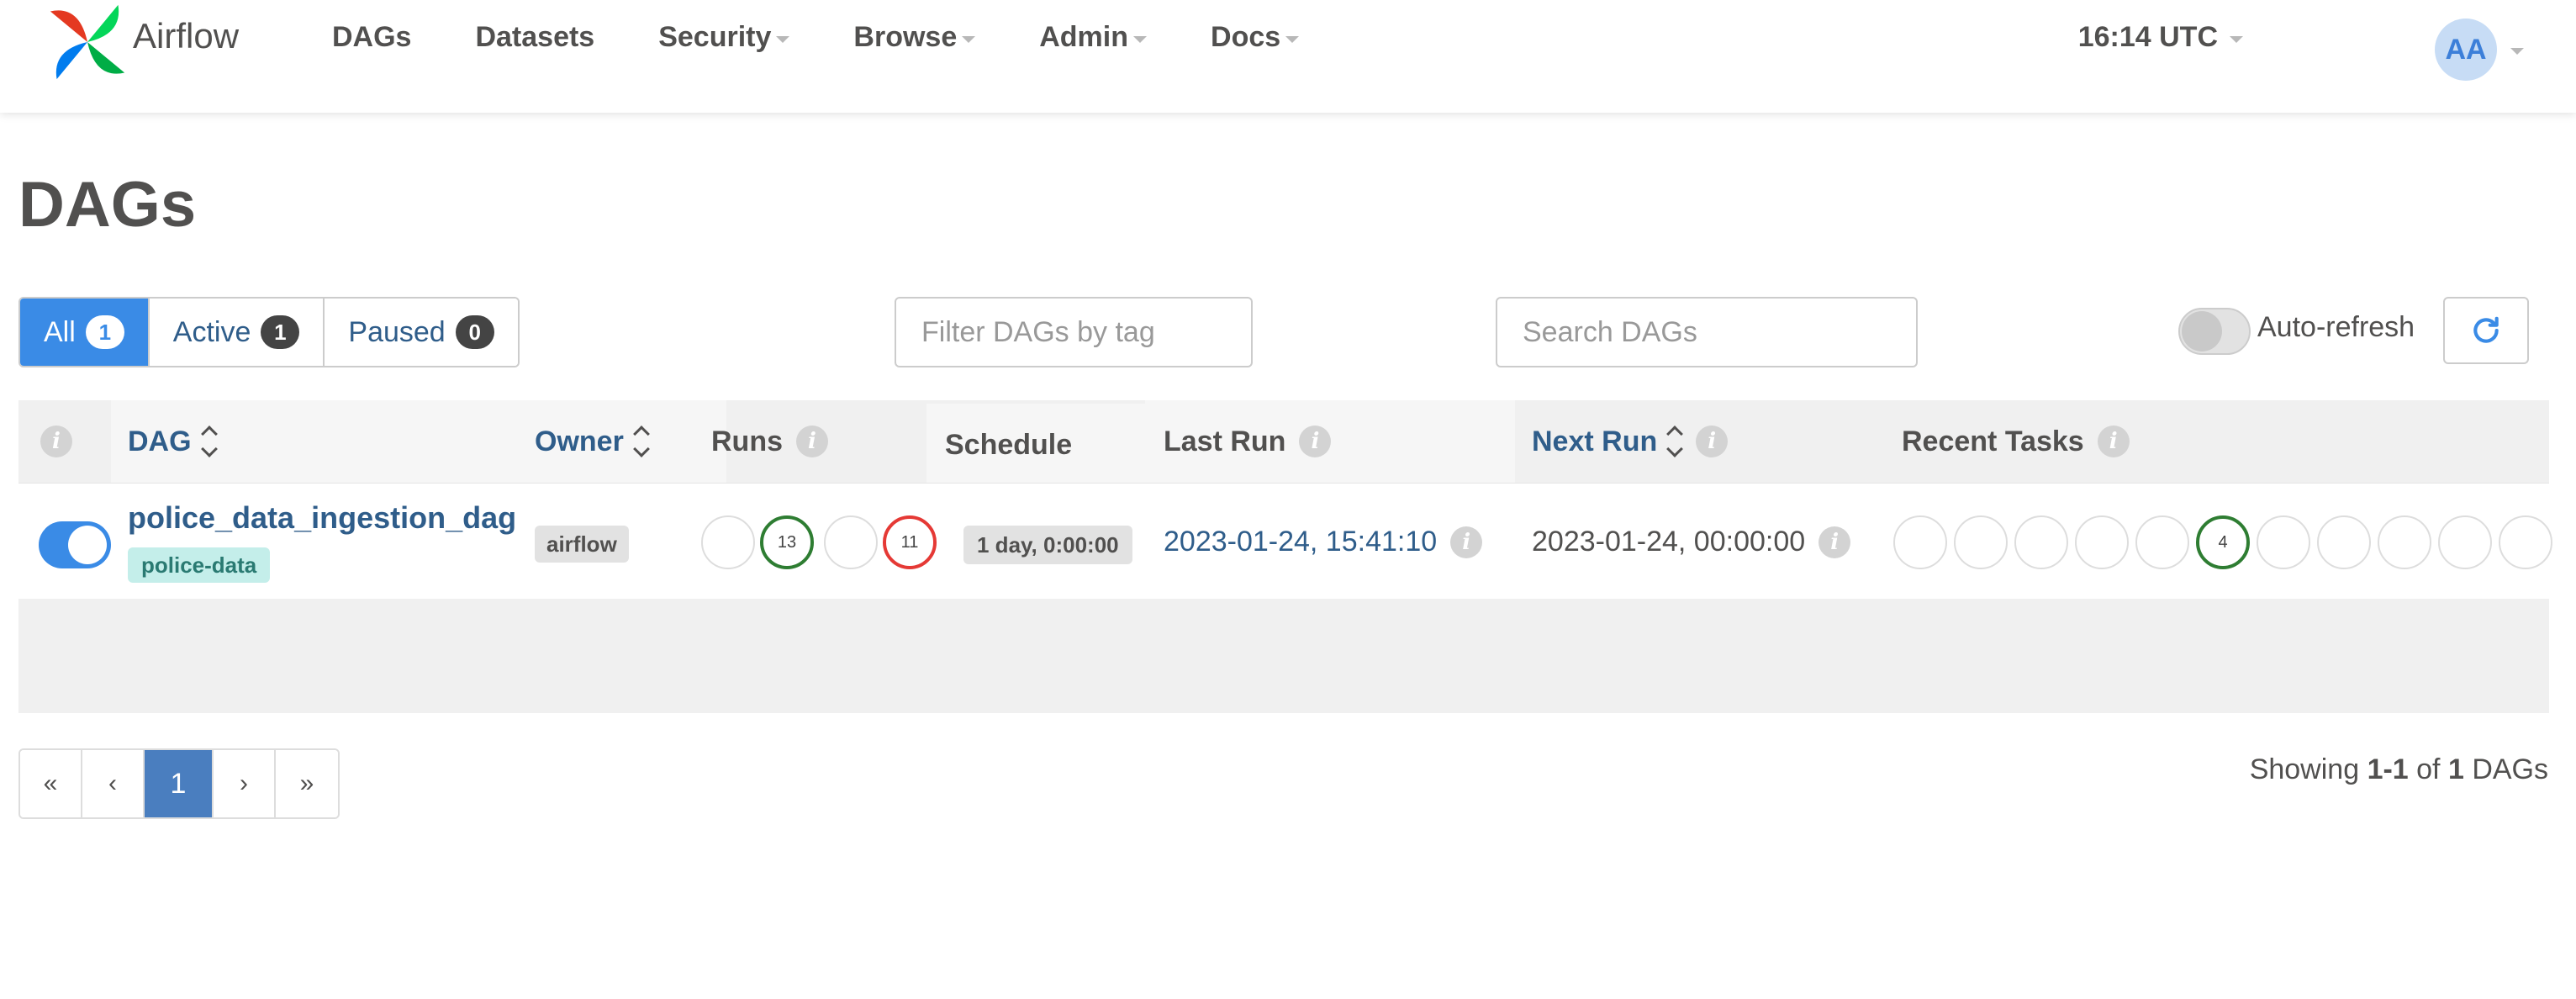 The image size is (2576, 999). I want to click on showing-prefix: Showing, so click(2308, 769).